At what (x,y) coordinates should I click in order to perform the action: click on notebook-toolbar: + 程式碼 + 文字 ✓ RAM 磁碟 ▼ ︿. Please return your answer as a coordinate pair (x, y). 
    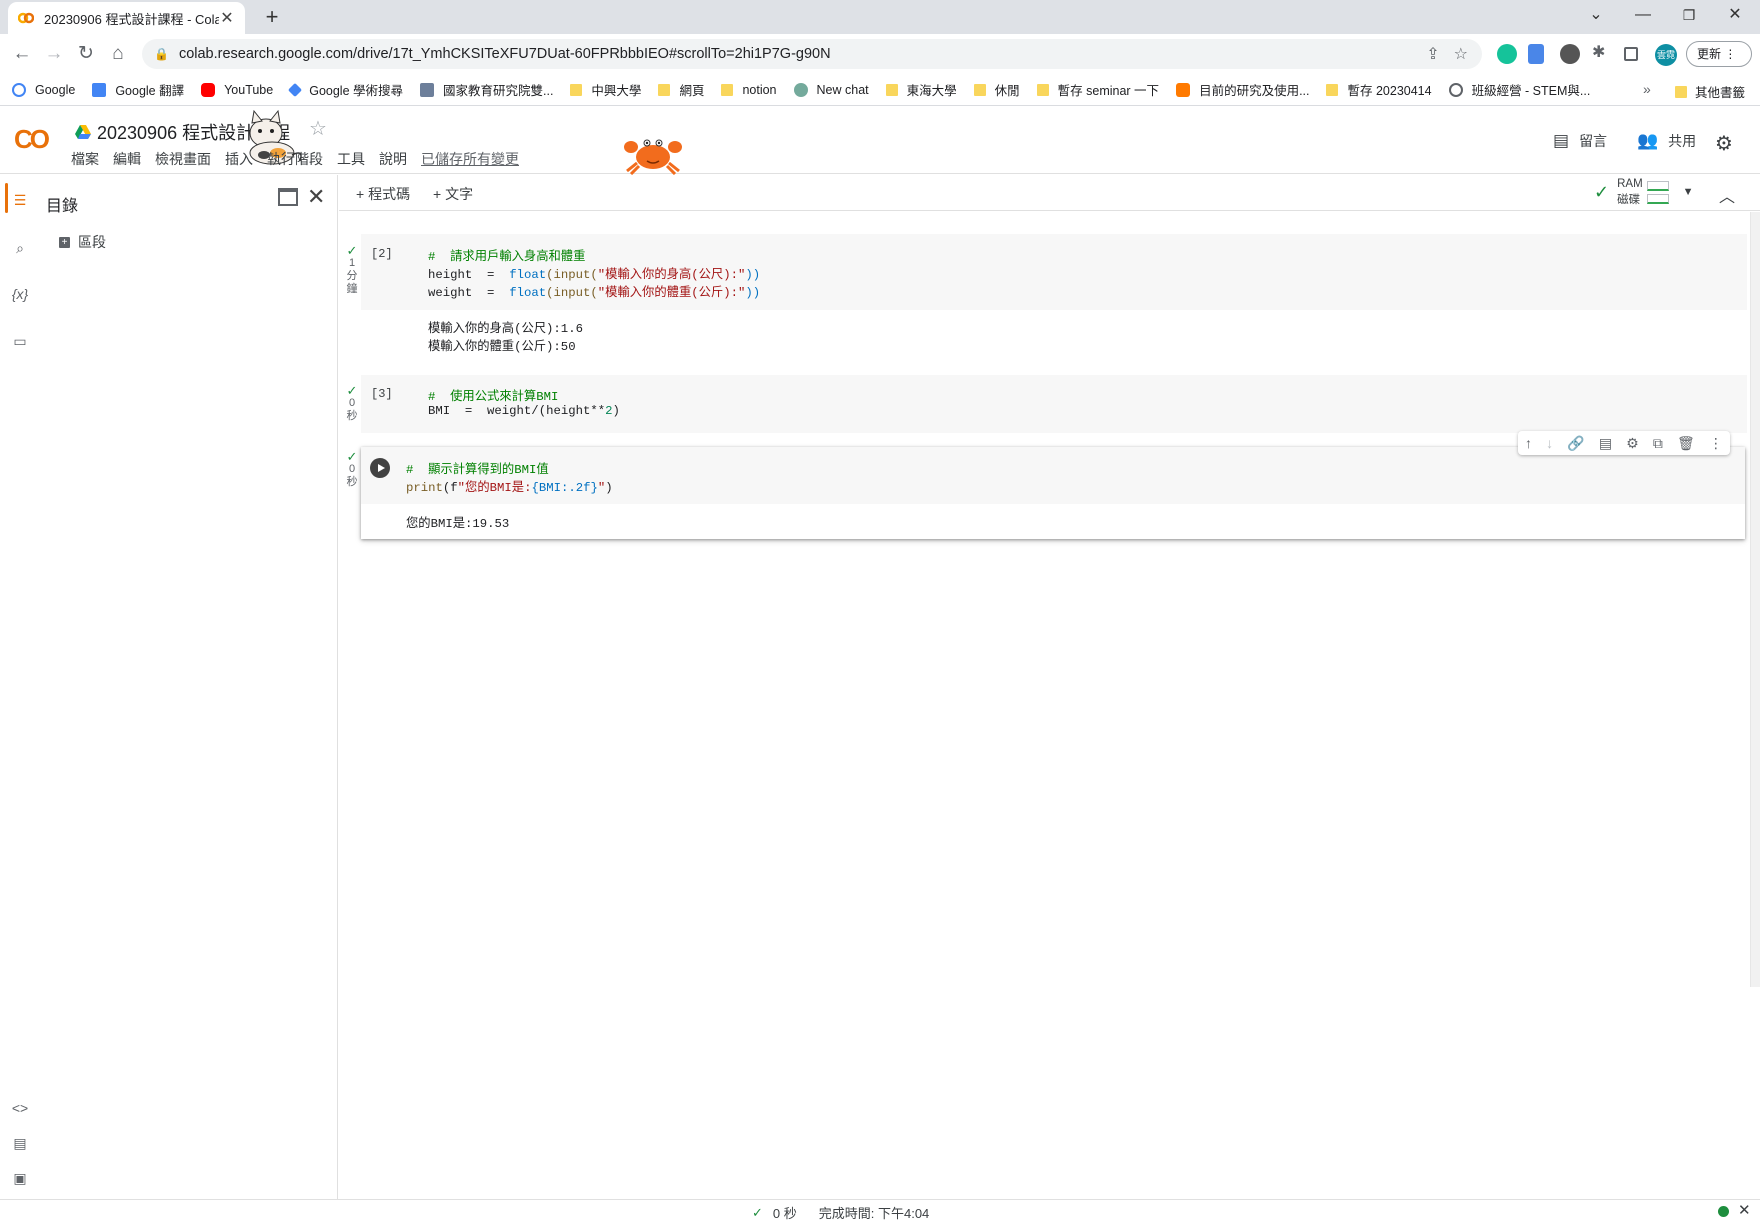
    Looking at the image, I should click on (1049, 193).